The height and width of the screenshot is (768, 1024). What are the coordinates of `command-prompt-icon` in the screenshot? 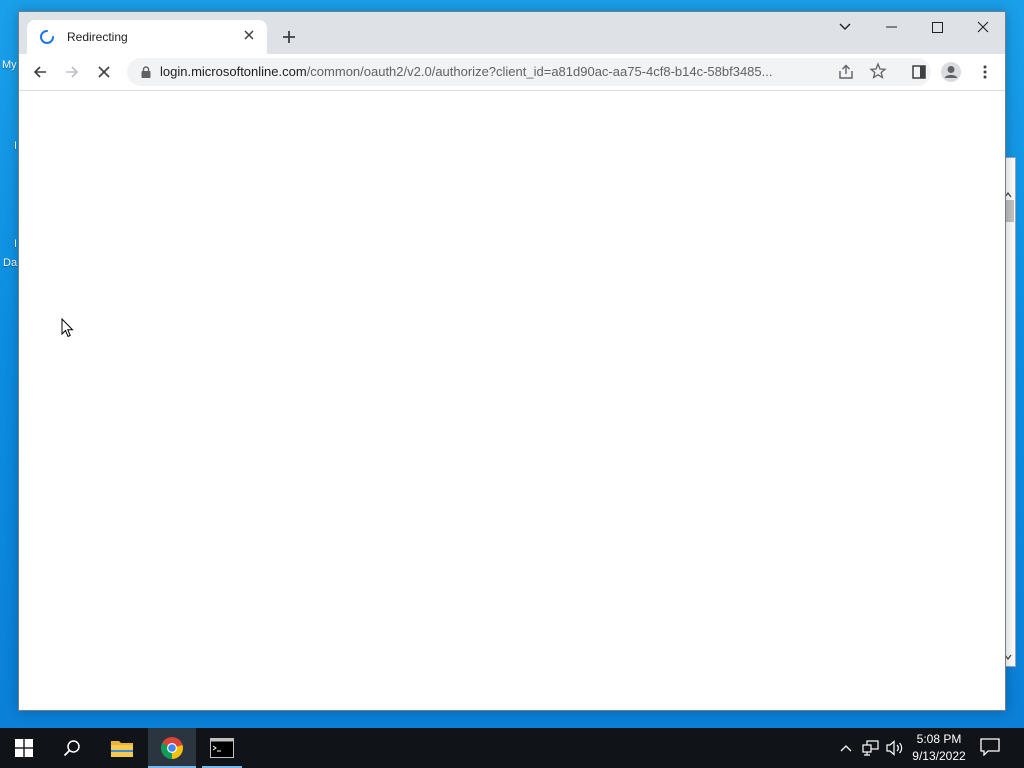 It's located at (222, 748).